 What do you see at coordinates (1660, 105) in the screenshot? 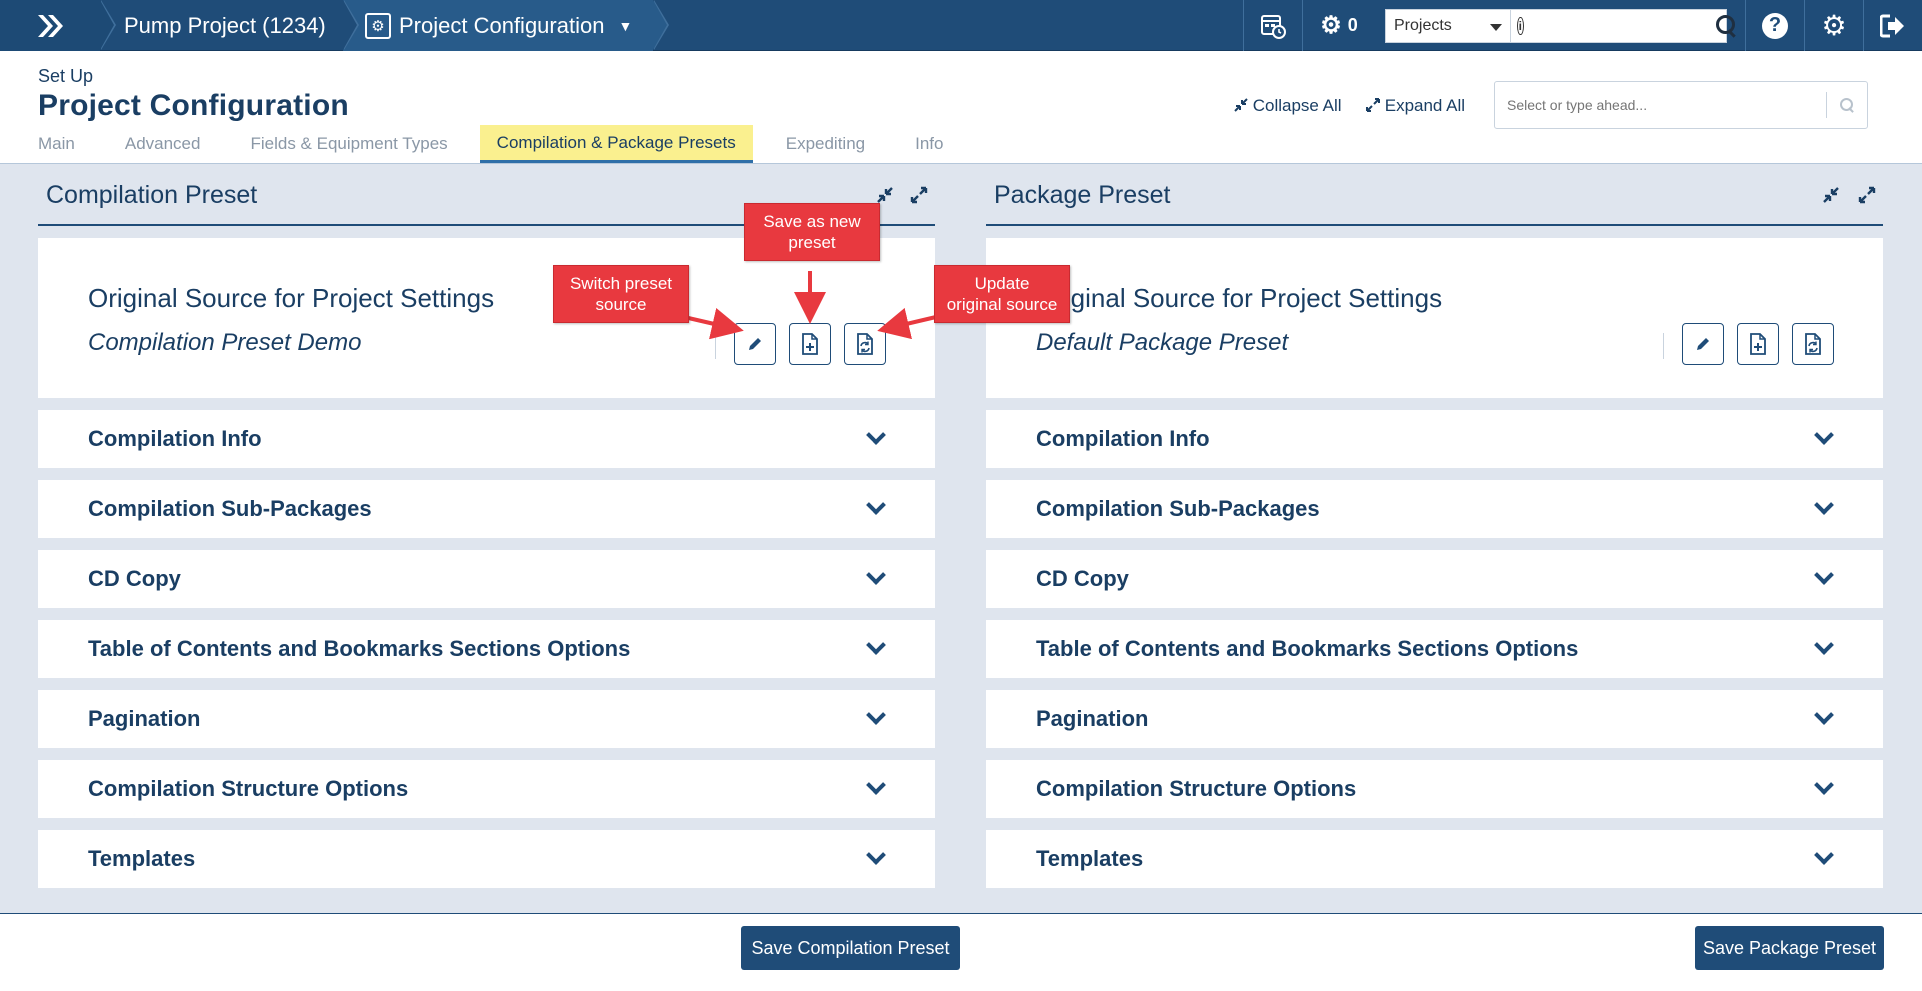
I see `settings-search-input` at bounding box center [1660, 105].